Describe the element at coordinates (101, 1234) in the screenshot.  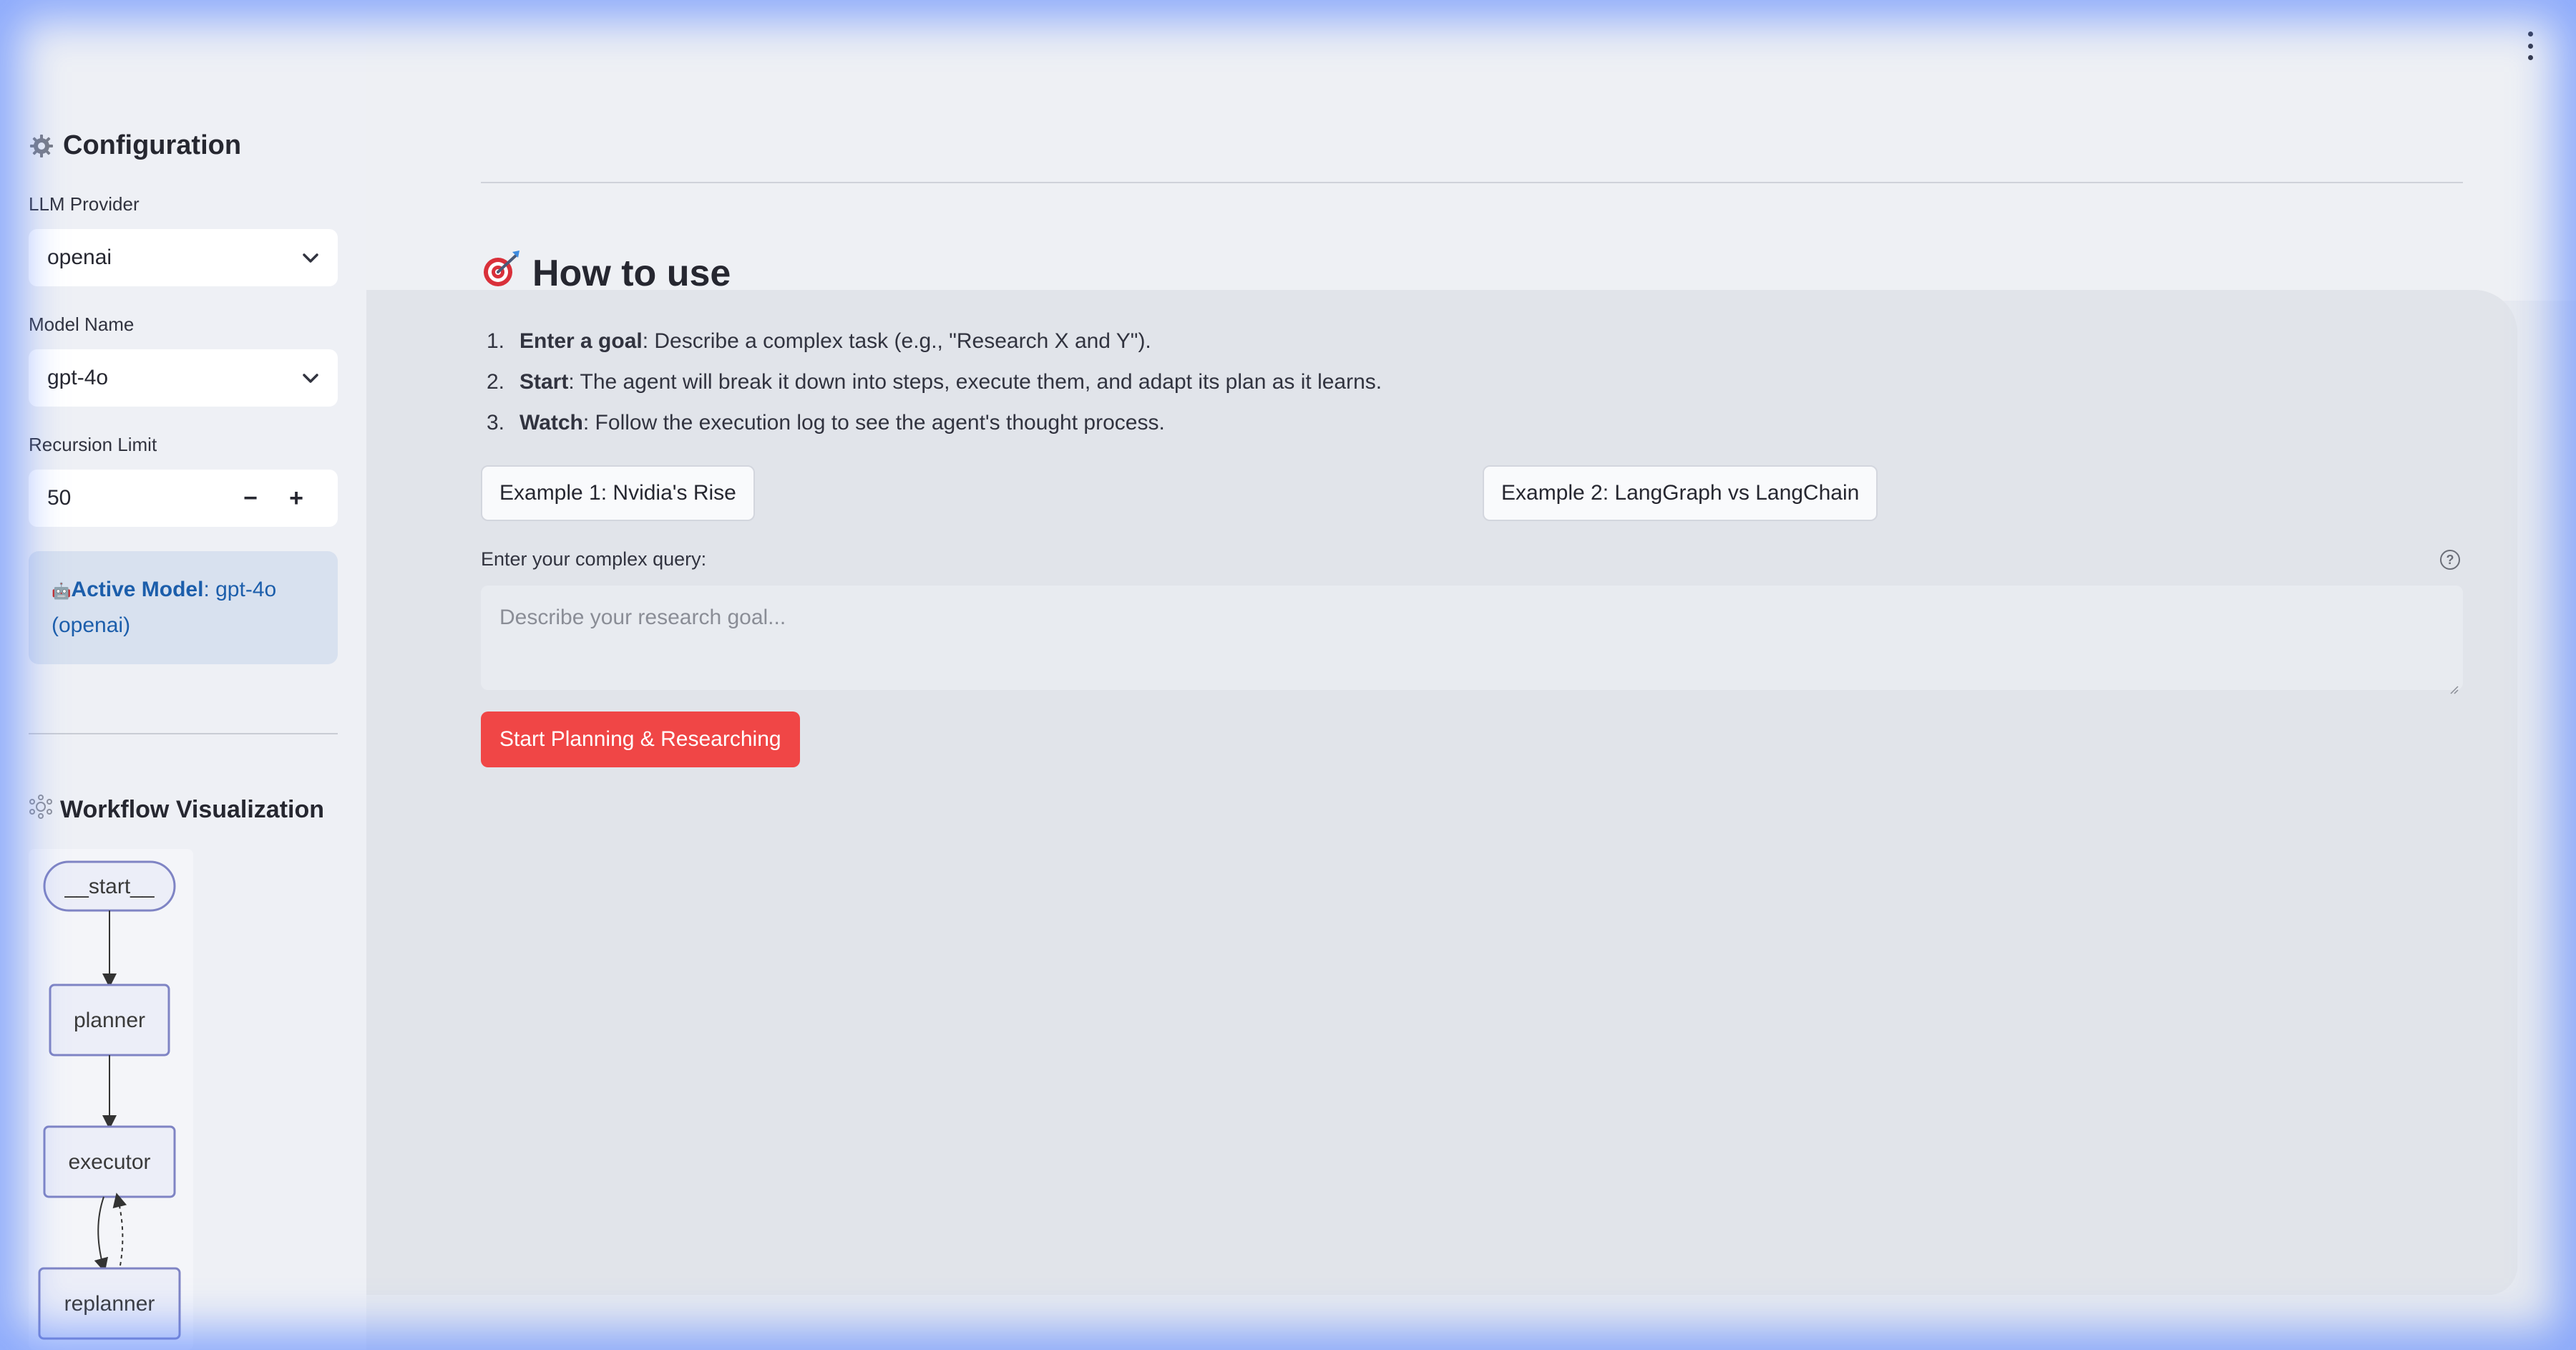
I see `graph-edge` at that location.